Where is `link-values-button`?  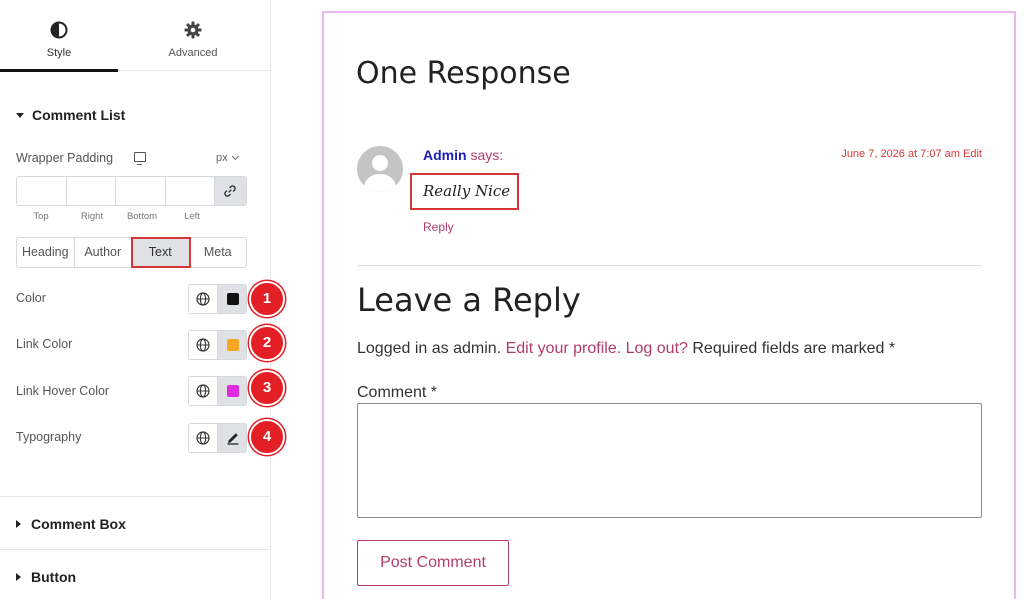 link-values-button is located at coordinates (230, 191).